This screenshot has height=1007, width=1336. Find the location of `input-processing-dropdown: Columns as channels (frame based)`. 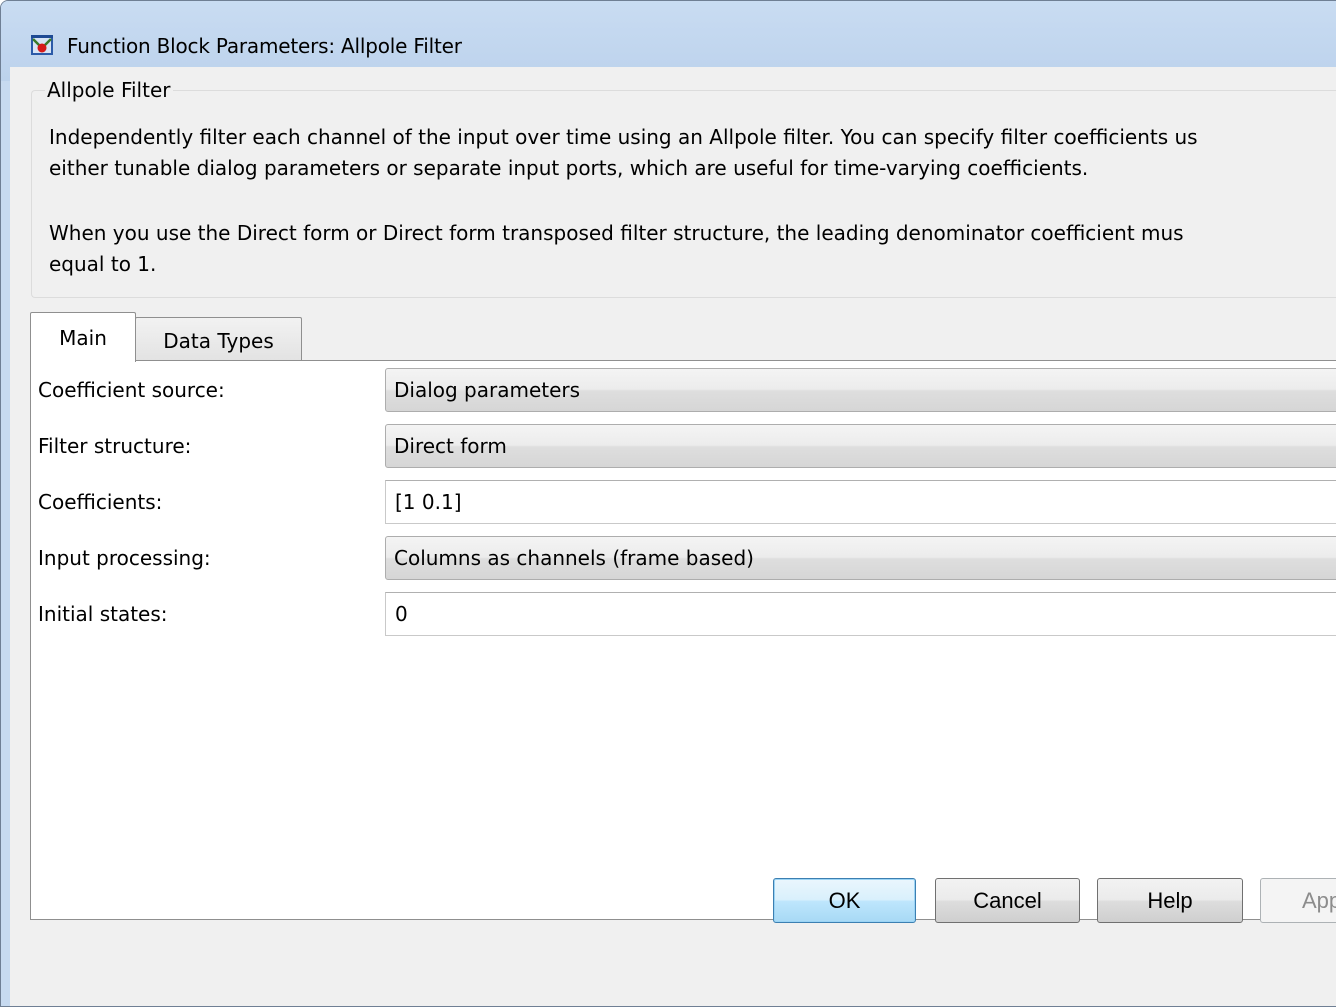

input-processing-dropdown: Columns as channels (frame based) is located at coordinates (860, 558).